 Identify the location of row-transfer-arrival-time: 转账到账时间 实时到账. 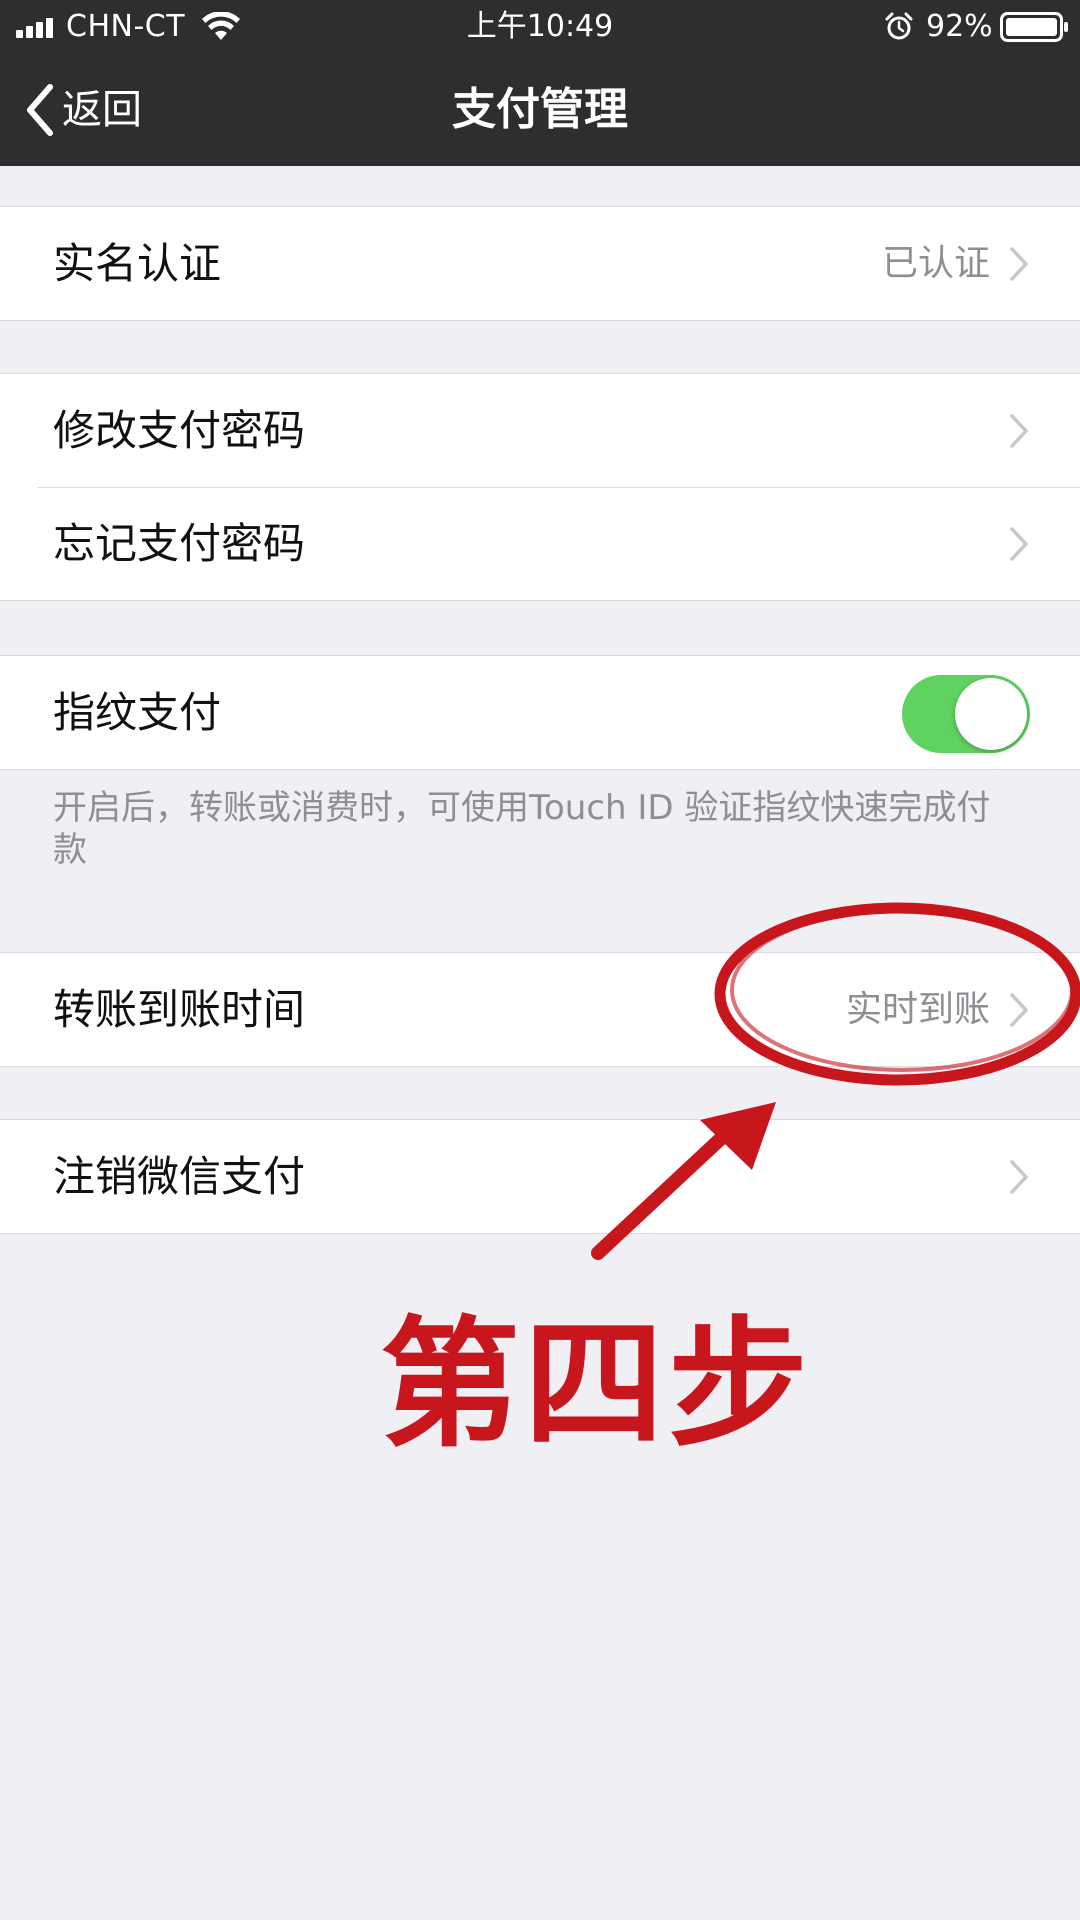
(540, 1009).